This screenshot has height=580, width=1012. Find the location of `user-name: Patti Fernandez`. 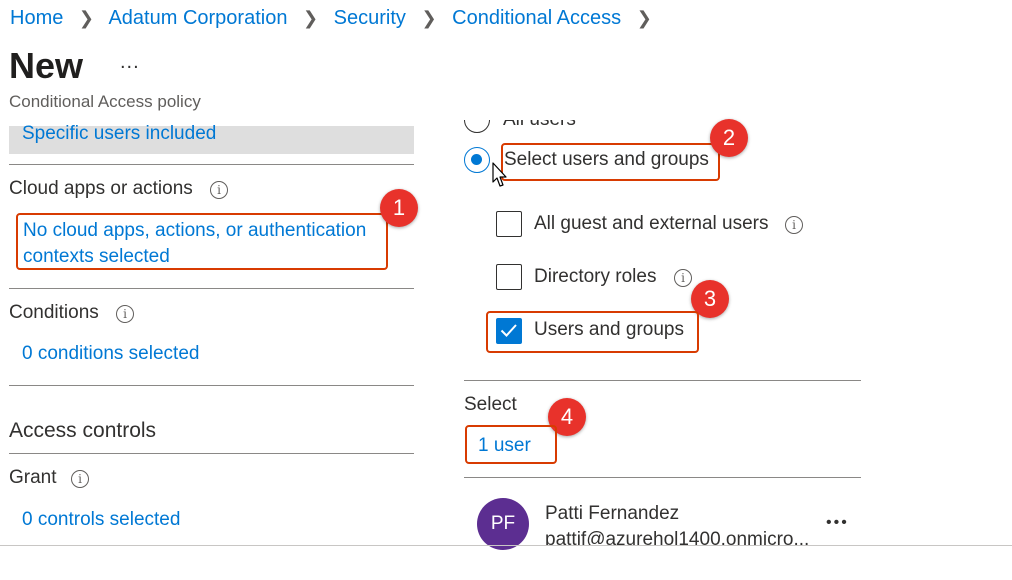

user-name: Patti Fernandez is located at coordinates (612, 513).